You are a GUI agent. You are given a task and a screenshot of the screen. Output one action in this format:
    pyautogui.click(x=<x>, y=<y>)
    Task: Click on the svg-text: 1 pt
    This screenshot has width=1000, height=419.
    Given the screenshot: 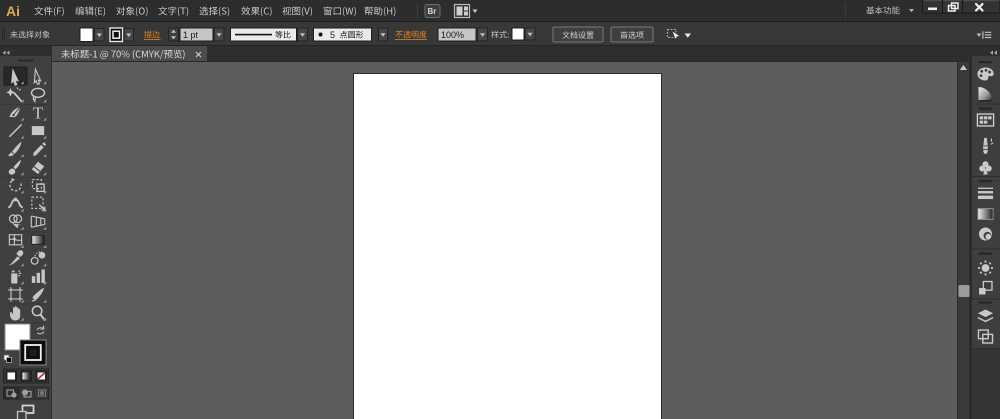 What is the action you would take?
    pyautogui.click(x=191, y=35)
    